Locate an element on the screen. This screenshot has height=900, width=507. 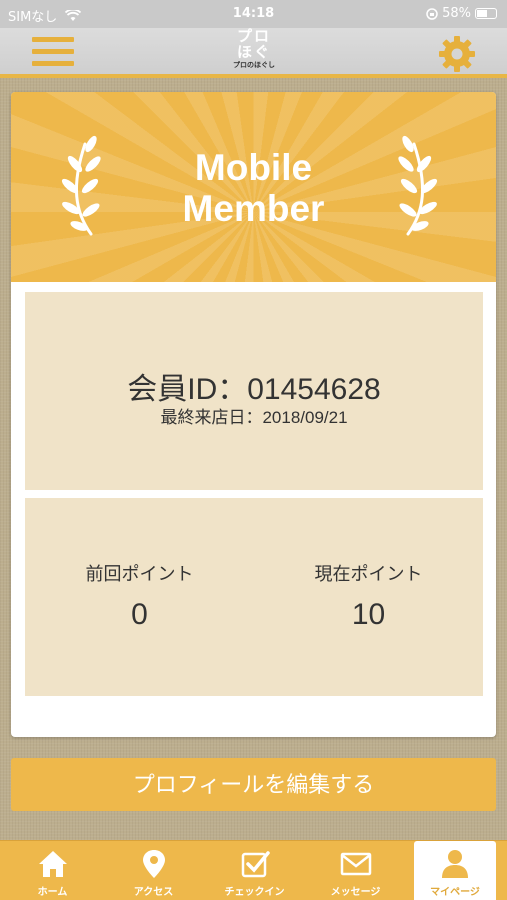
hamburger-icon is located at coordinates (53, 53).